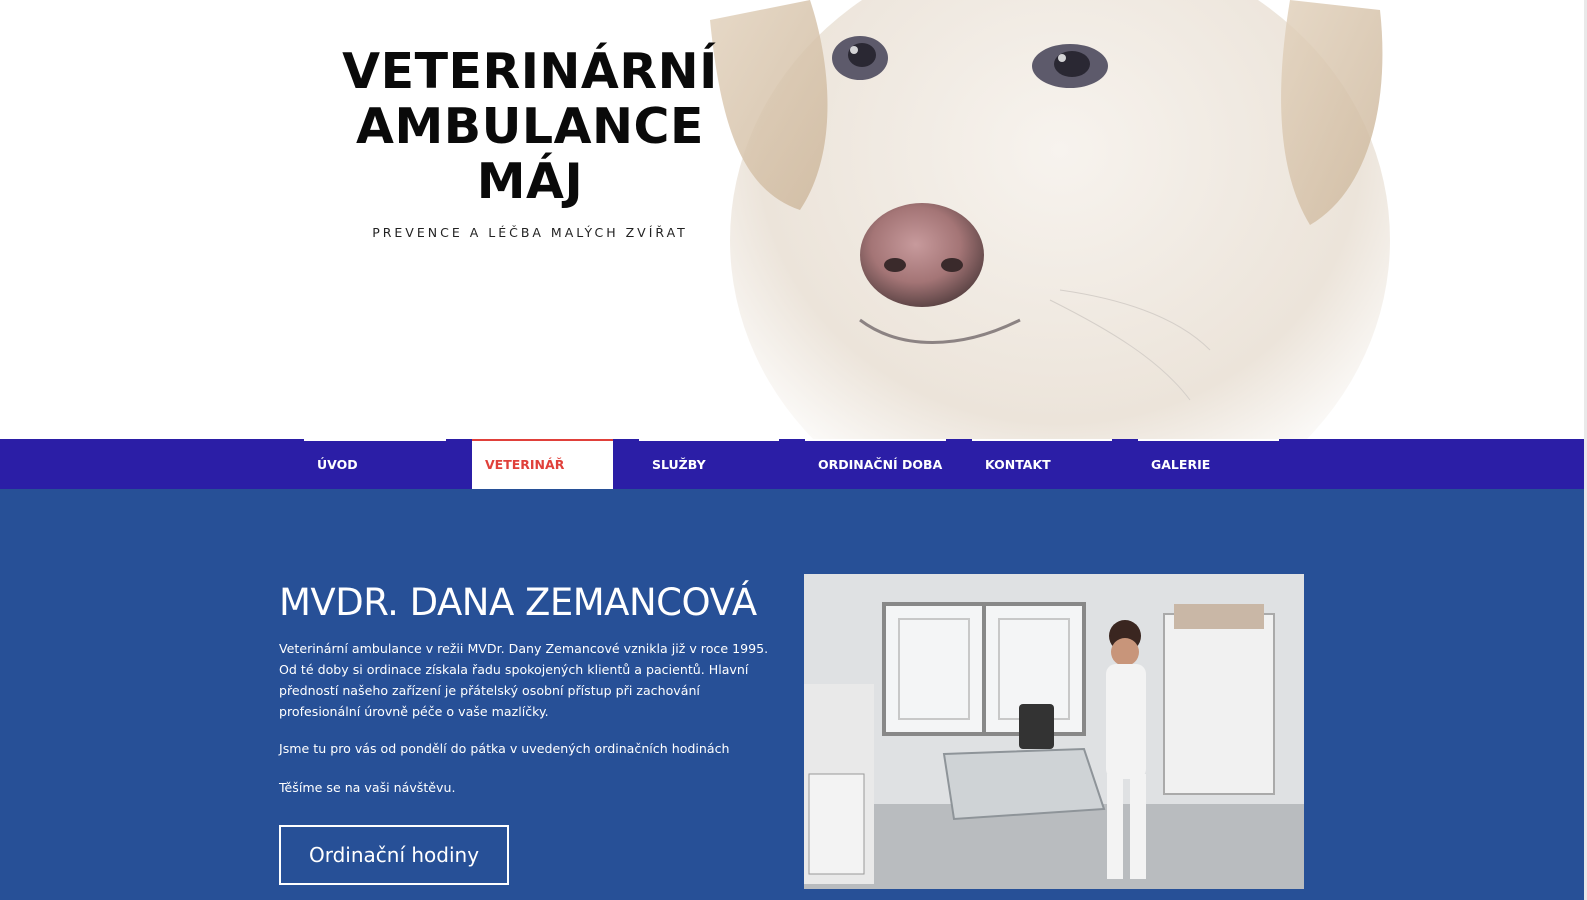  Describe the element at coordinates (875, 464) in the screenshot. I see `nav-item-ordinacni-doba: ORDINAČNÍ DOBA` at that location.